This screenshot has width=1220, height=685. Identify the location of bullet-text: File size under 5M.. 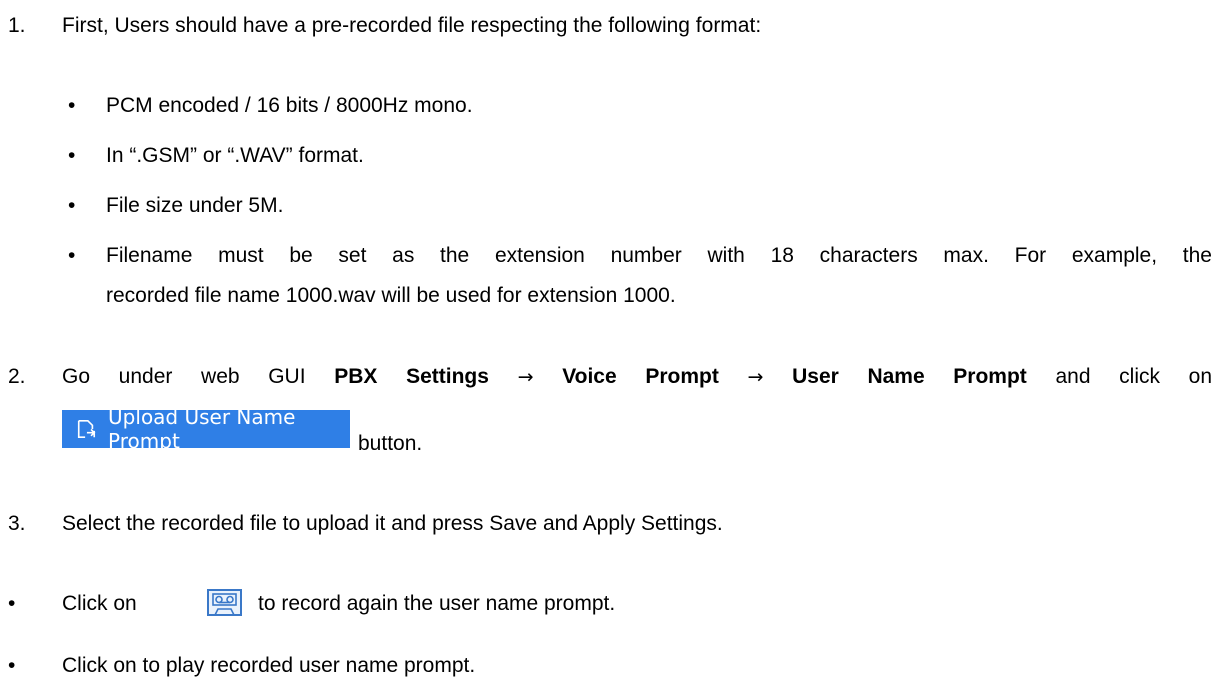
(195, 205).